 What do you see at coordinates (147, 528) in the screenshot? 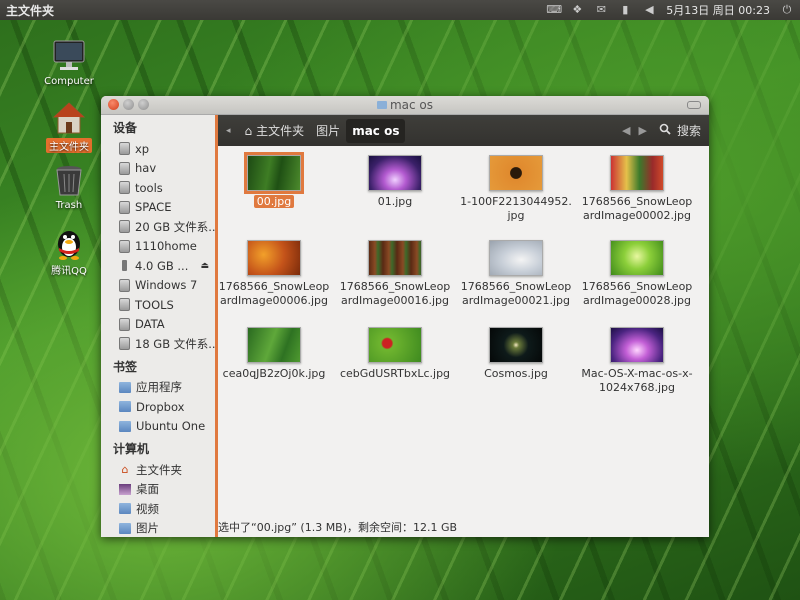
I see `sidebar-item-label: 图片` at bounding box center [147, 528].